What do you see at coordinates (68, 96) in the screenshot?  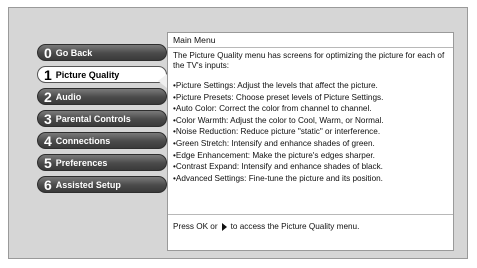 I see `menu-item-label: Audio` at bounding box center [68, 96].